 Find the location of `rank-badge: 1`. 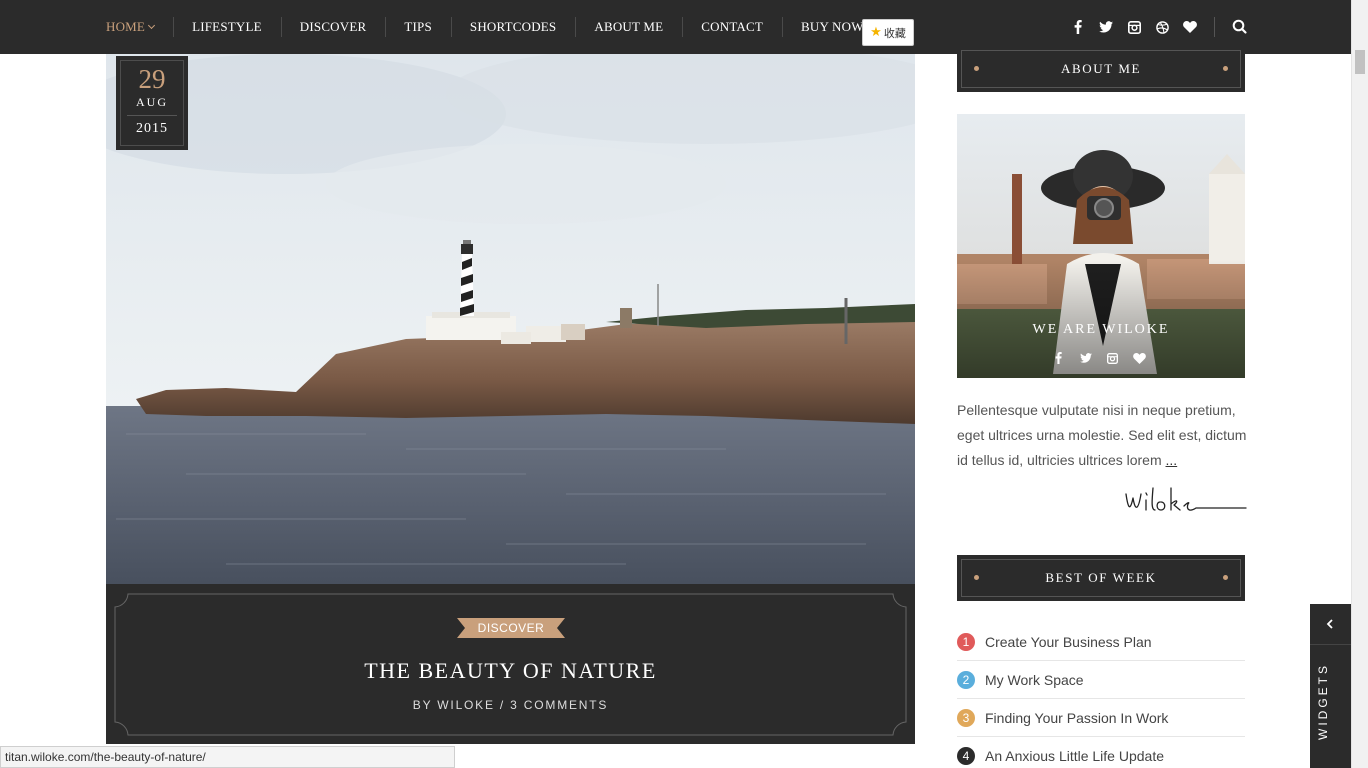

rank-badge: 1 is located at coordinates (966, 641).